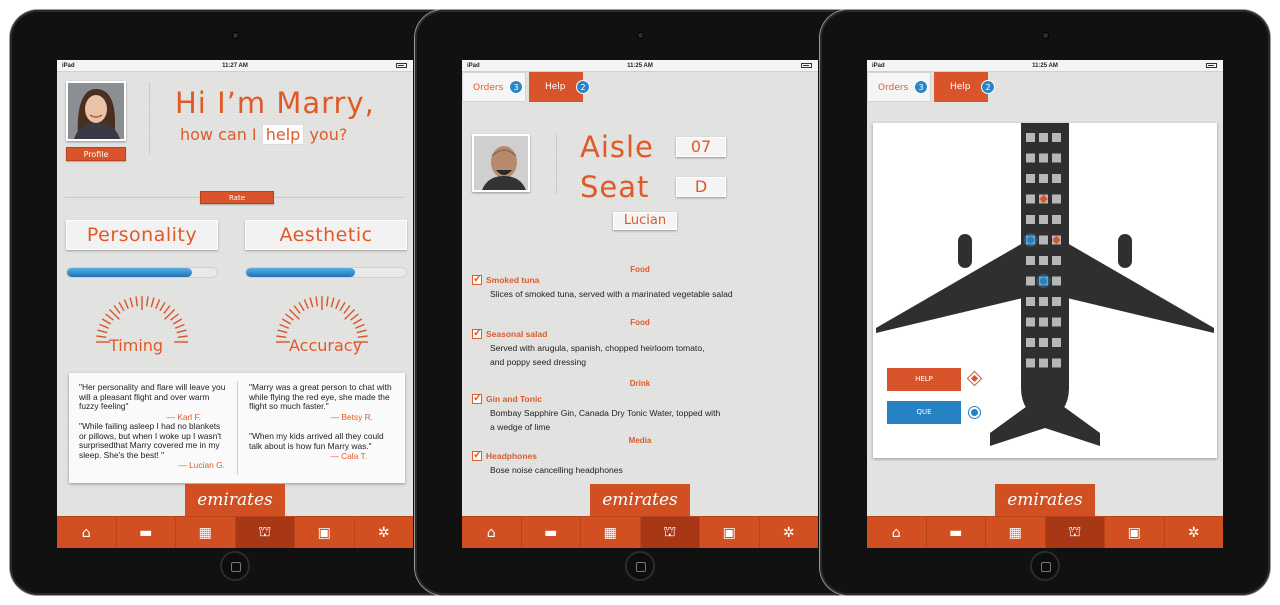 The image size is (1280, 605). I want to click on camera-icon, so click(235, 35).